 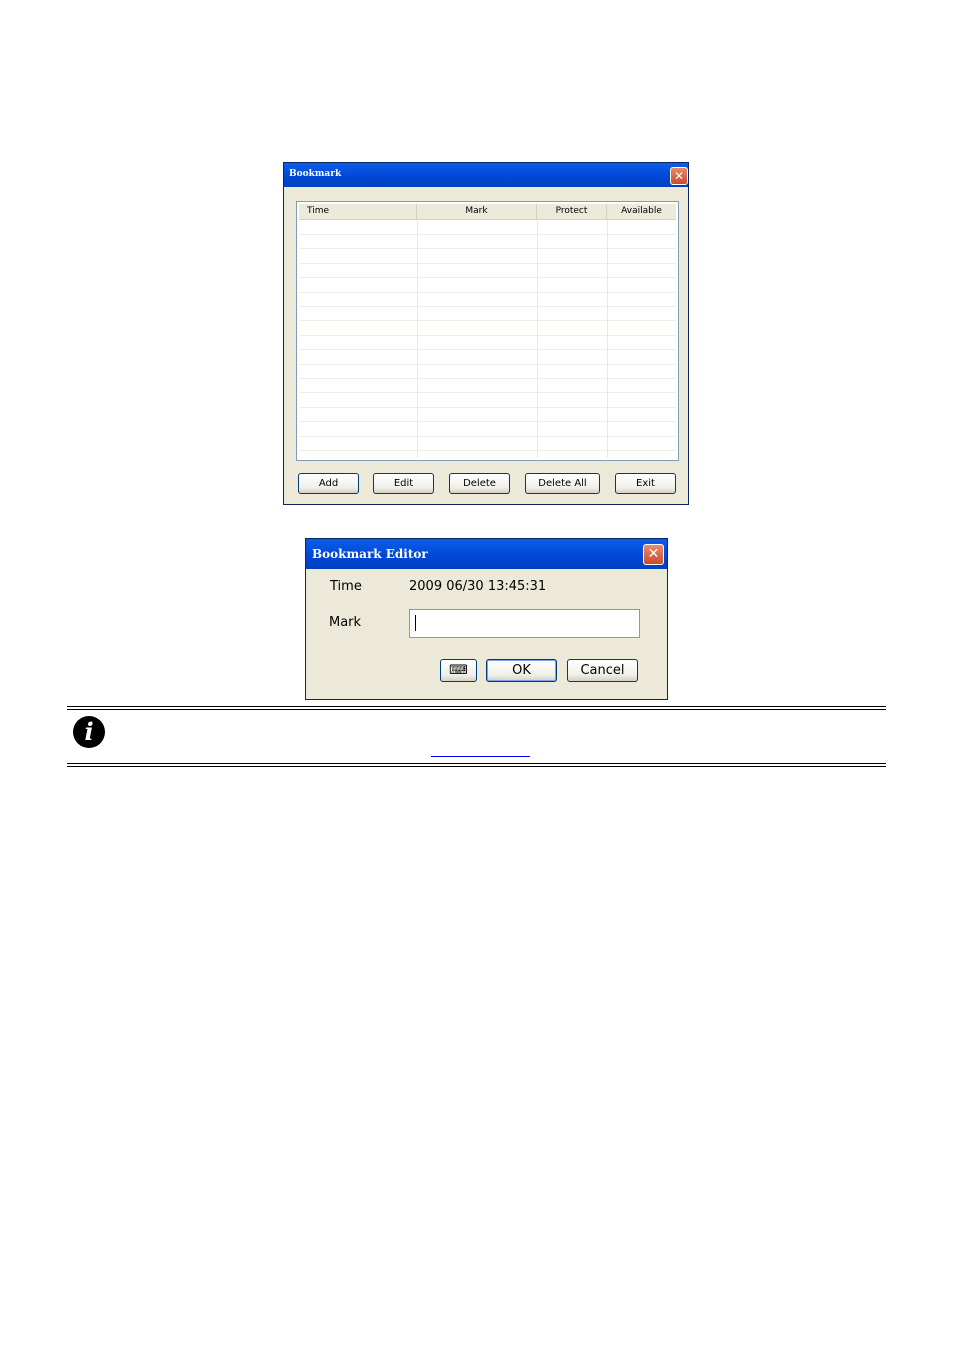 I want to click on column-header-mark: Mark, so click(x=477, y=211).